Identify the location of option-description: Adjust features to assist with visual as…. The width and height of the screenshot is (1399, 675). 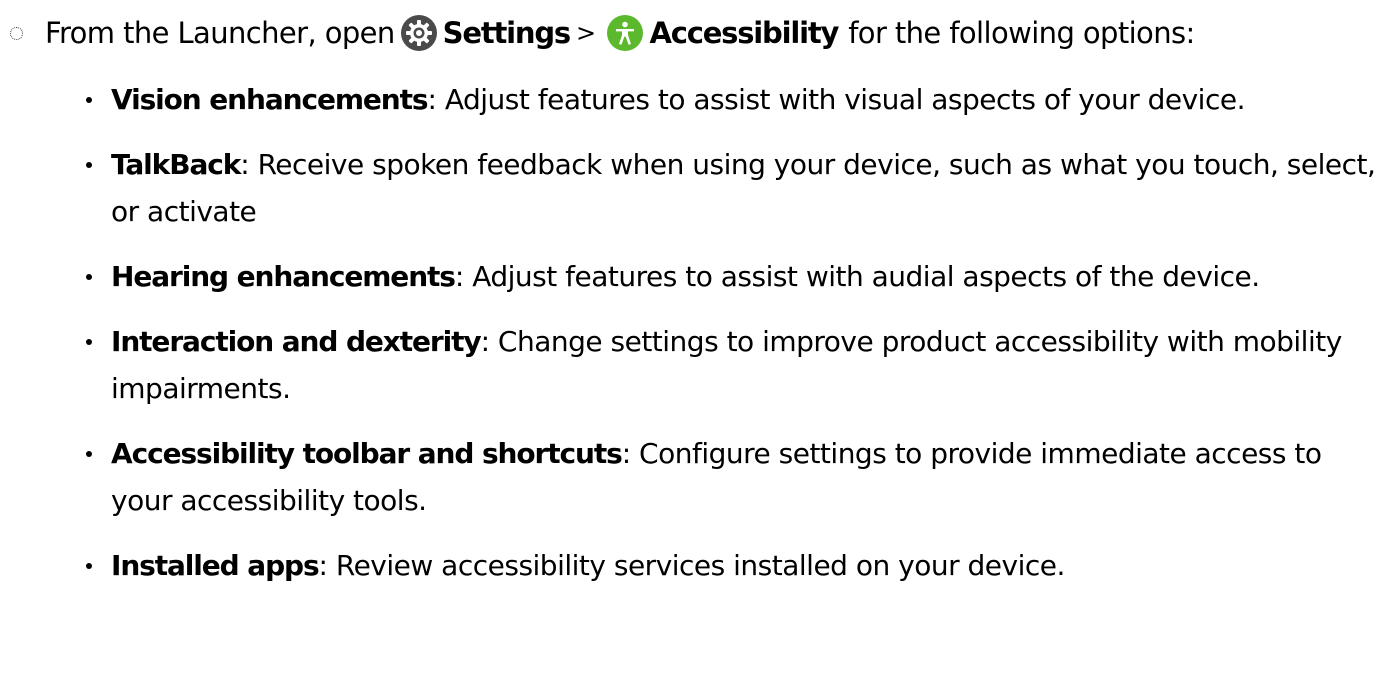
(845, 99).